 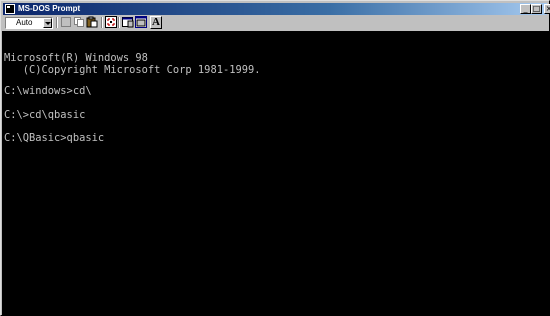 What do you see at coordinates (92, 22) in the screenshot?
I see `paste-icon` at bounding box center [92, 22].